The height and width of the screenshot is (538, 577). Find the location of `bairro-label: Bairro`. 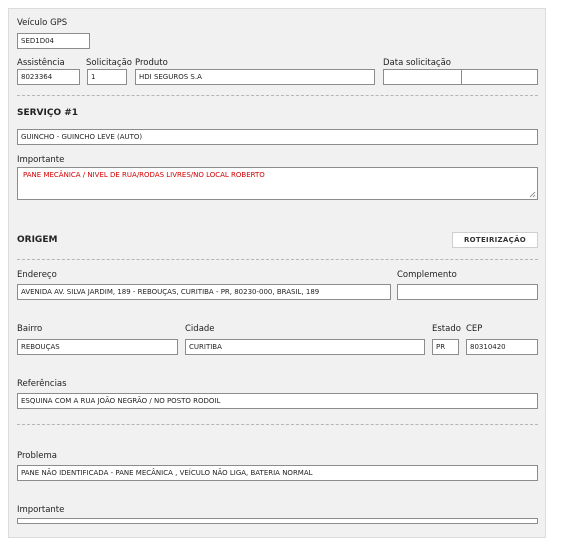

bairro-label: Bairro is located at coordinates (30, 329).